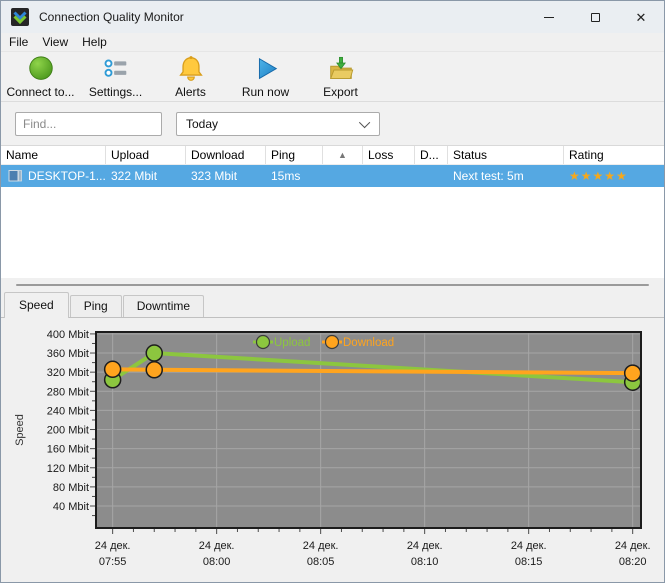 The height and width of the screenshot is (583, 665). What do you see at coordinates (529, 562) in the screenshot?
I see `svg-text: 08:15` at bounding box center [529, 562].